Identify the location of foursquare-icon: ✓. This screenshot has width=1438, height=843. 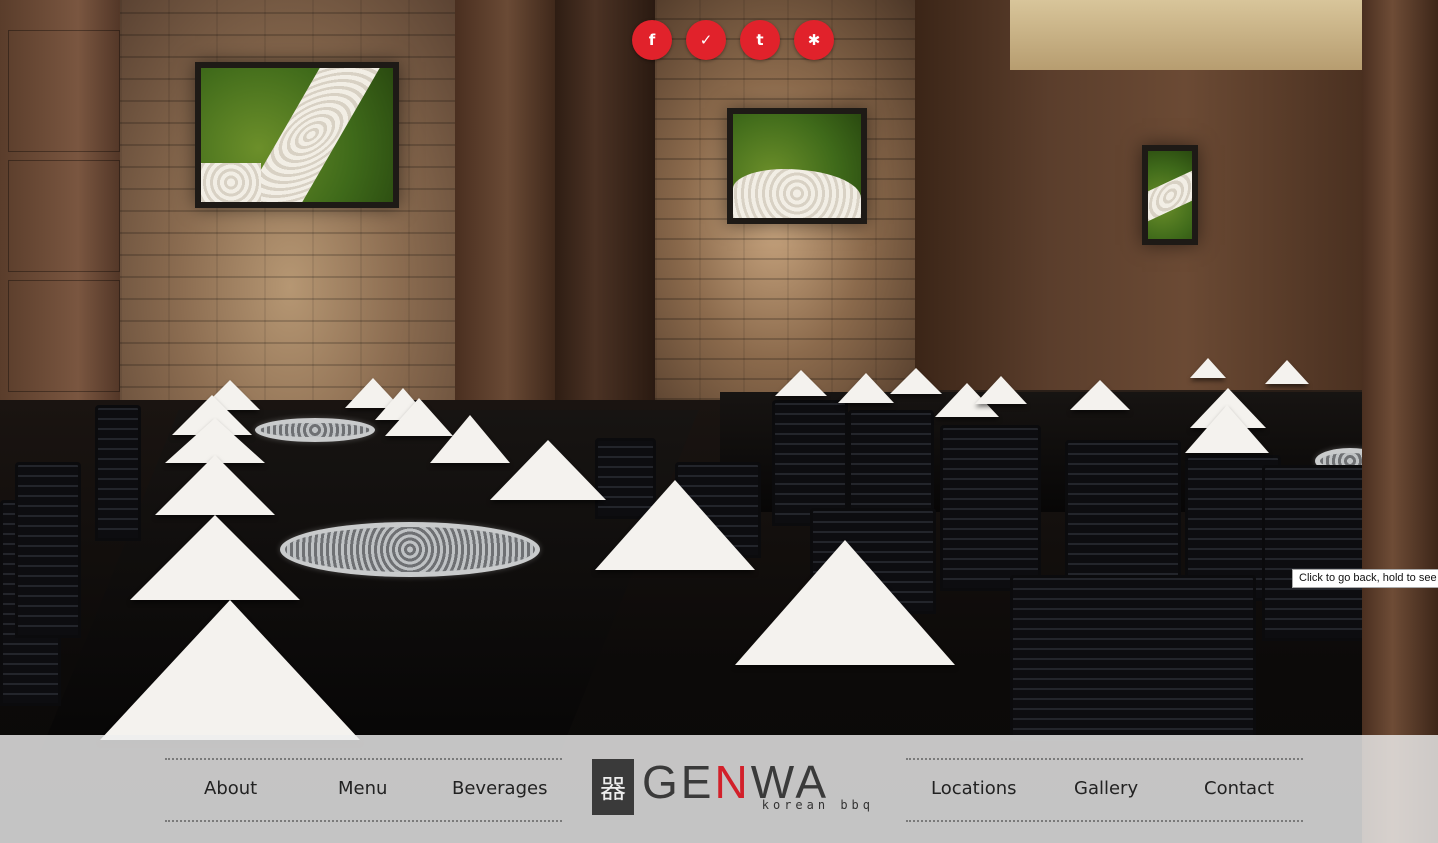
(706, 40).